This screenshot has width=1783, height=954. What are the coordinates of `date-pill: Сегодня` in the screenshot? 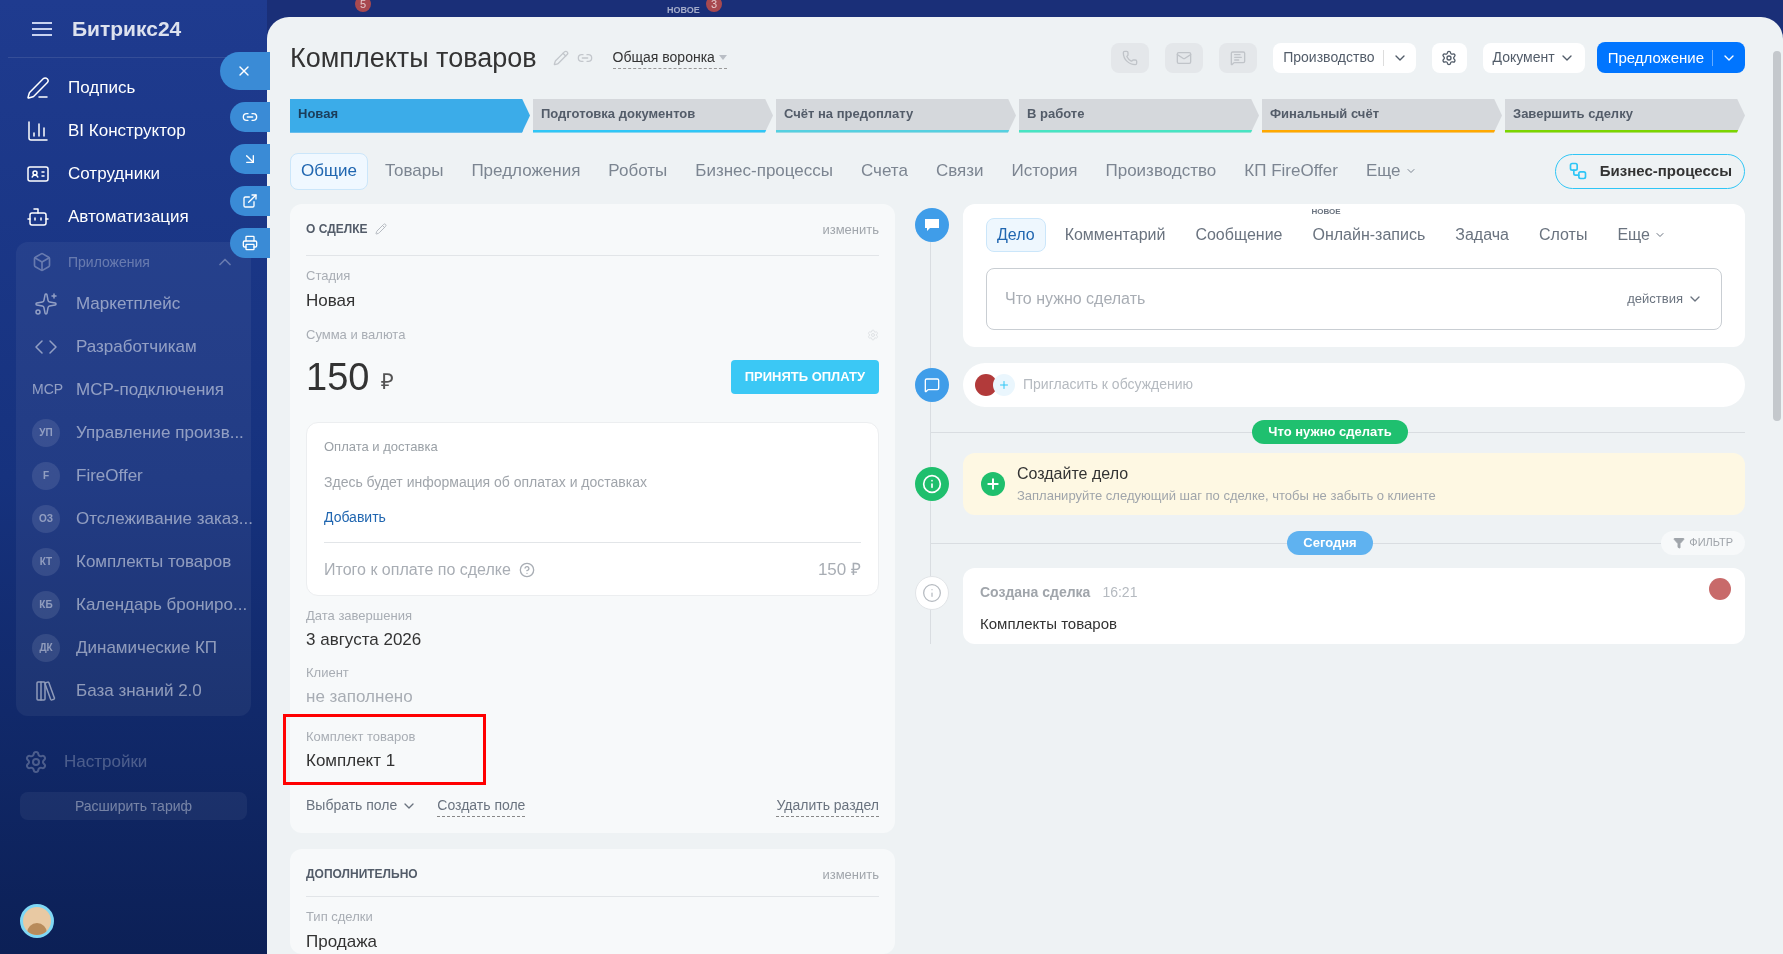 It's located at (1330, 542).